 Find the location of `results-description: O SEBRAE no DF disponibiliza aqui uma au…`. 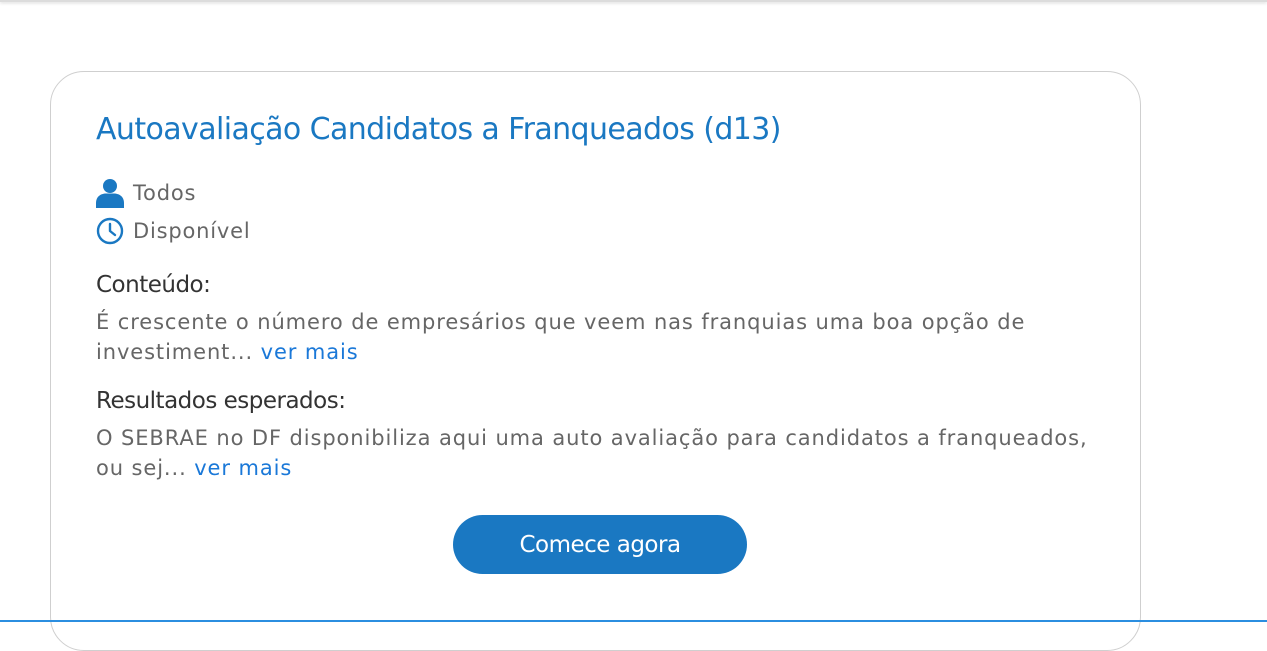

results-description: O SEBRAE no DF disponibiliza aqui uma au… is located at coordinates (601, 453).